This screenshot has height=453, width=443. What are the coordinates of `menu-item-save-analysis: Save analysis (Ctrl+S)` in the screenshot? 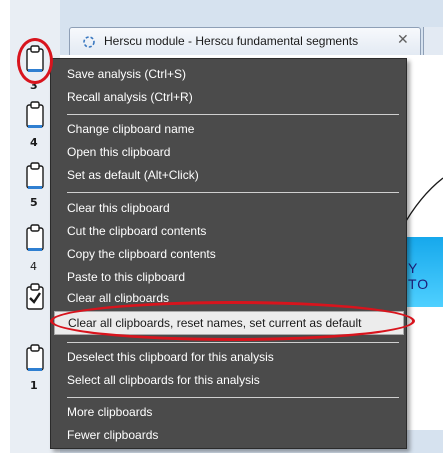 It's located at (228, 74).